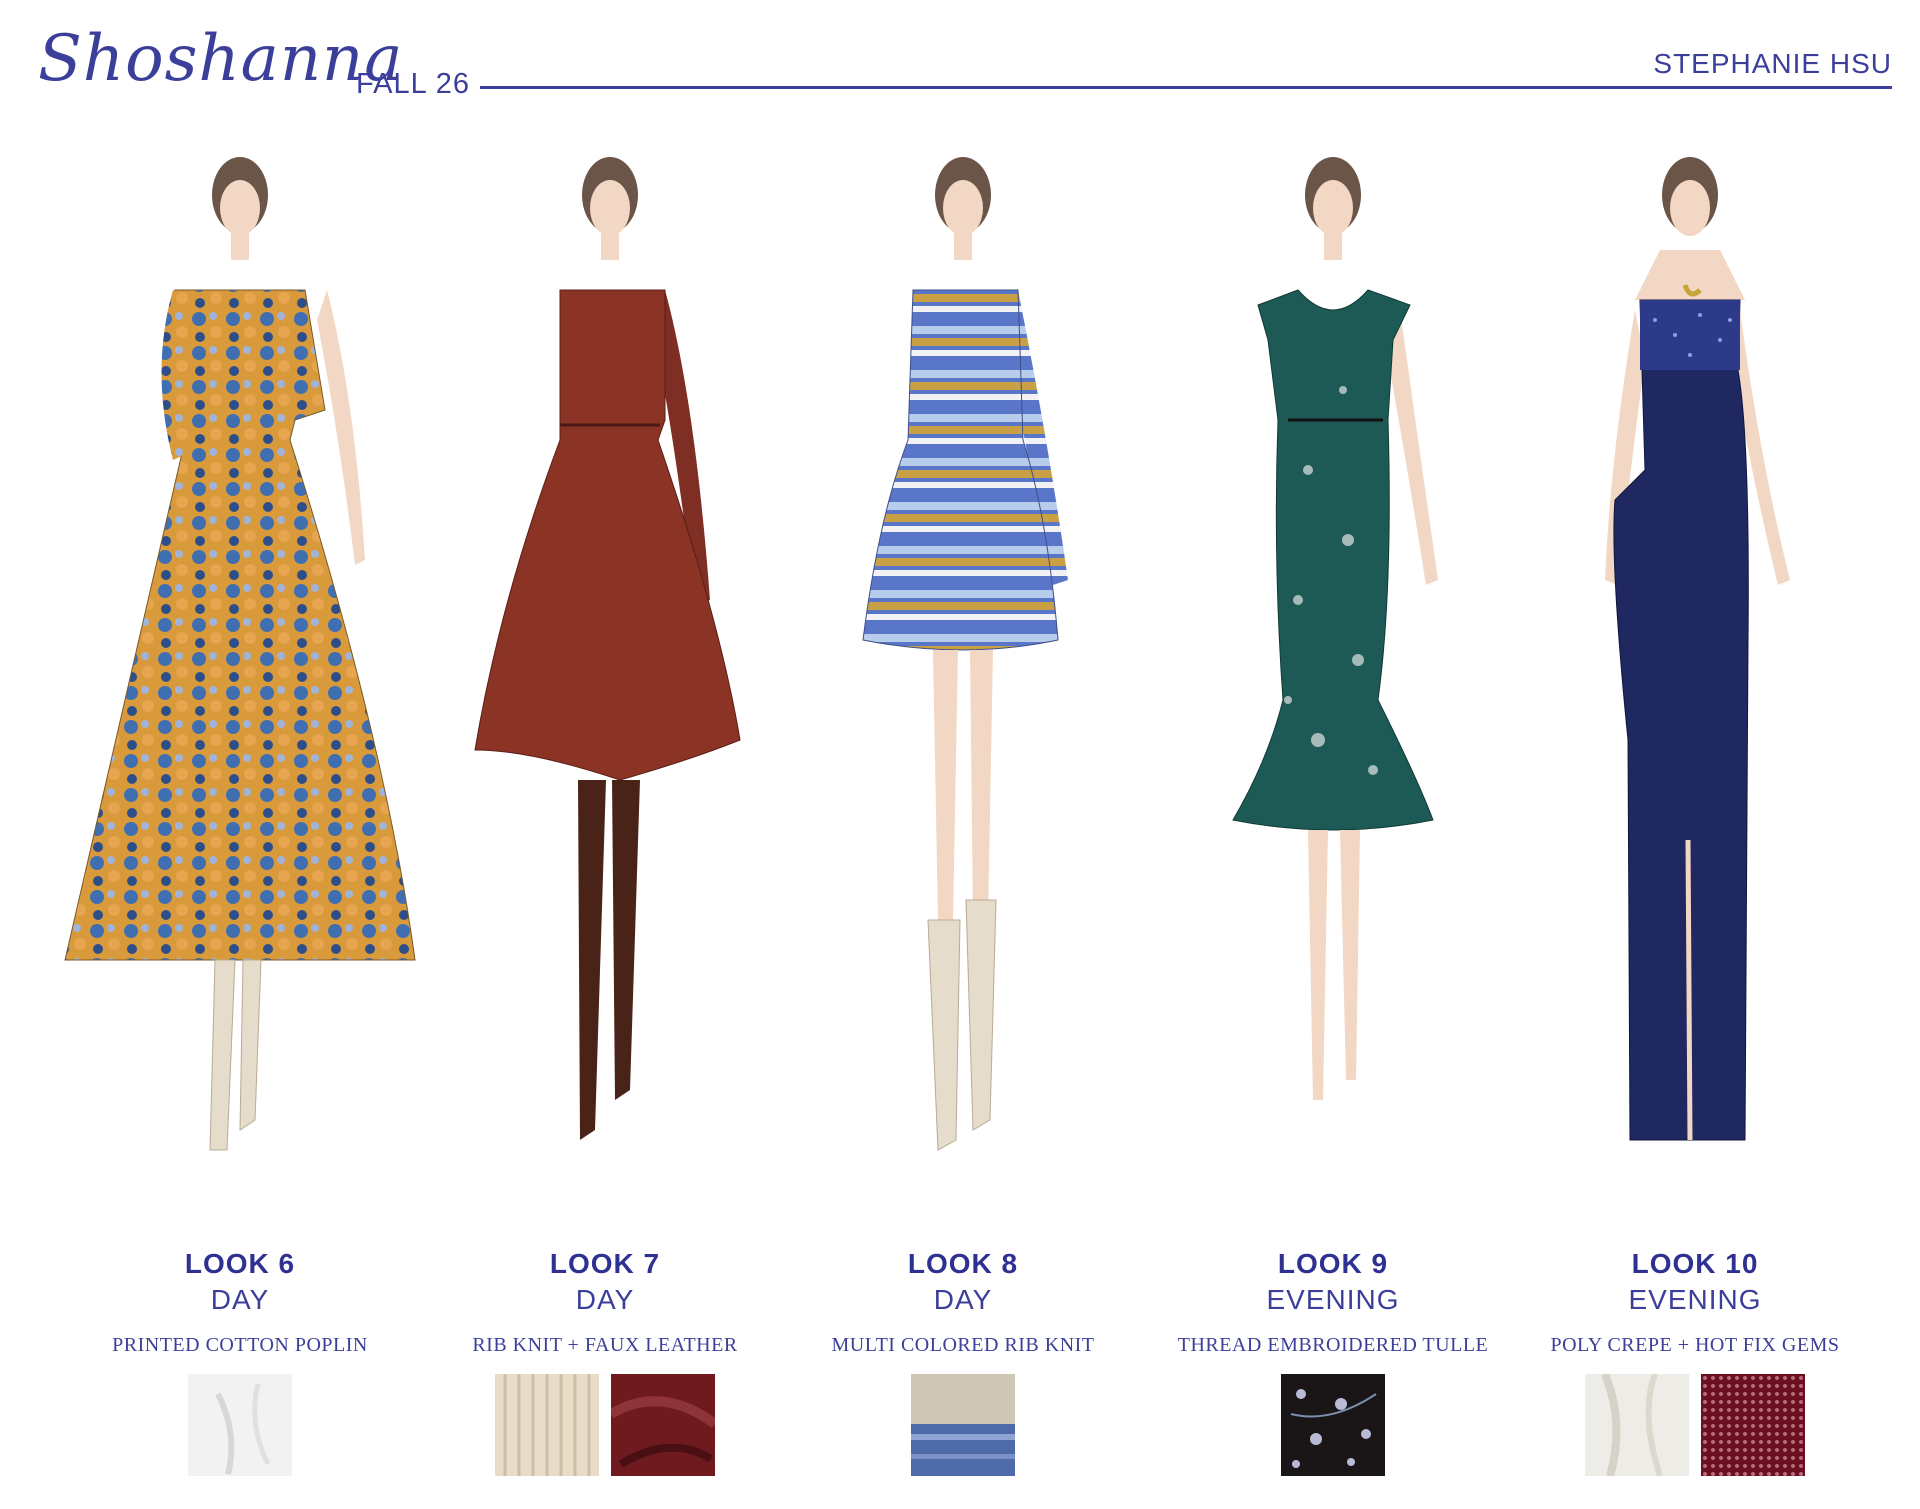 The image size is (1920, 1509). I want to click on black-embroidered-tulle-swatch, so click(1333, 1425).